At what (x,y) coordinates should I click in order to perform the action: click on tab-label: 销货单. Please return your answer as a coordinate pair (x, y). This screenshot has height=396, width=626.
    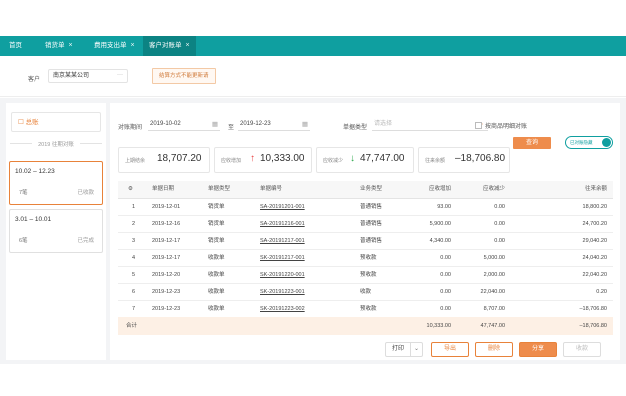
    Looking at the image, I should click on (55, 45).